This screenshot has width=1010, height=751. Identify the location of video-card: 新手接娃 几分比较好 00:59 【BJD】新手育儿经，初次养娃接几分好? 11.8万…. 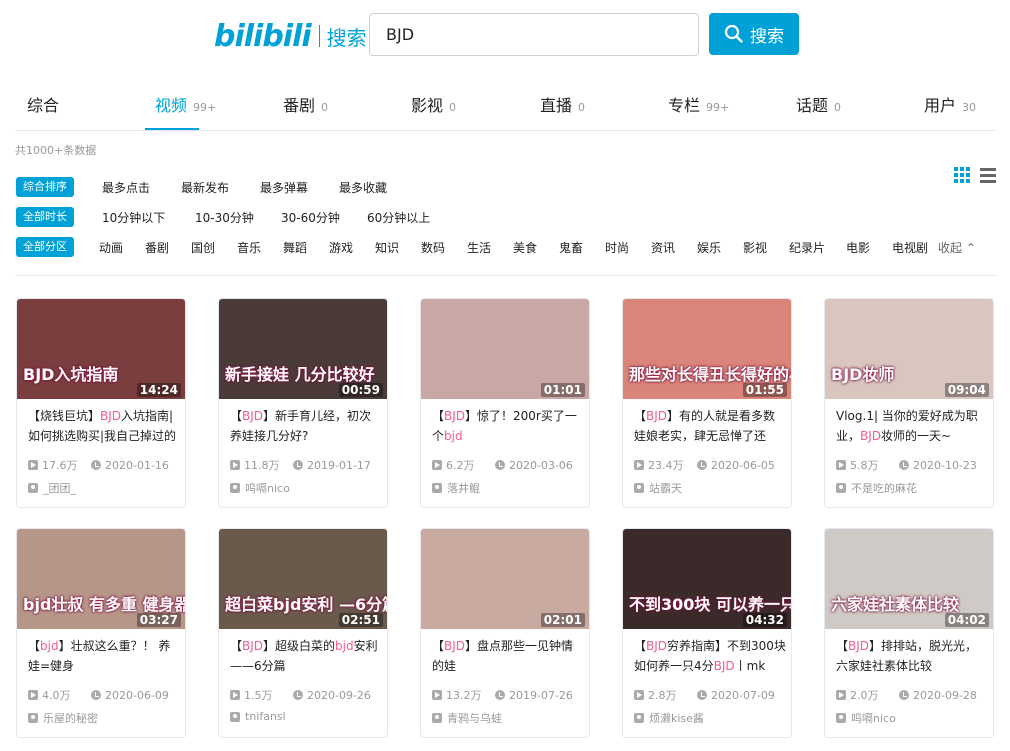
(303, 403).